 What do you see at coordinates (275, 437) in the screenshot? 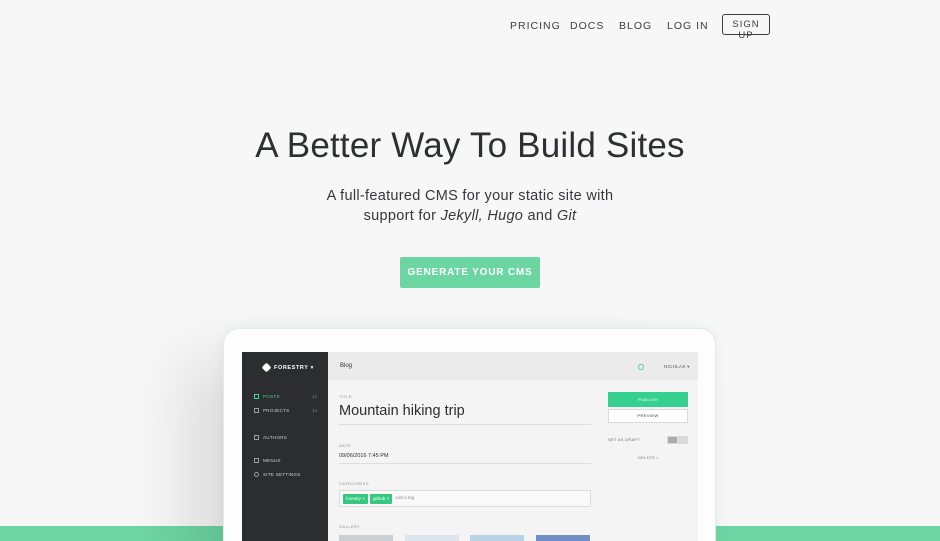
I see `sidebar-item-label: AUTHORS` at bounding box center [275, 437].